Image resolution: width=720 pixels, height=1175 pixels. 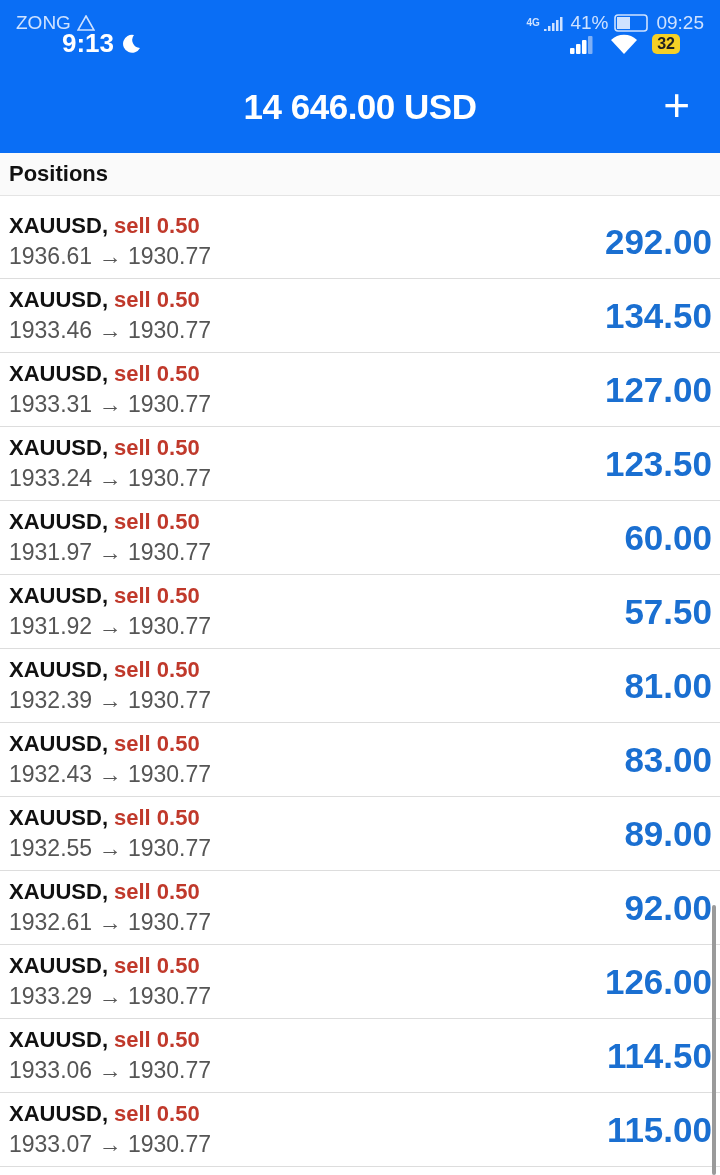 What do you see at coordinates (589, 23) in the screenshot?
I see `battery-percent: 41%` at bounding box center [589, 23].